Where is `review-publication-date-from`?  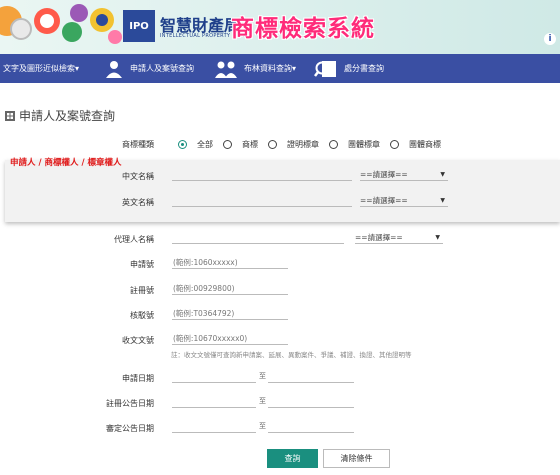 review-publication-date-from is located at coordinates (214, 426).